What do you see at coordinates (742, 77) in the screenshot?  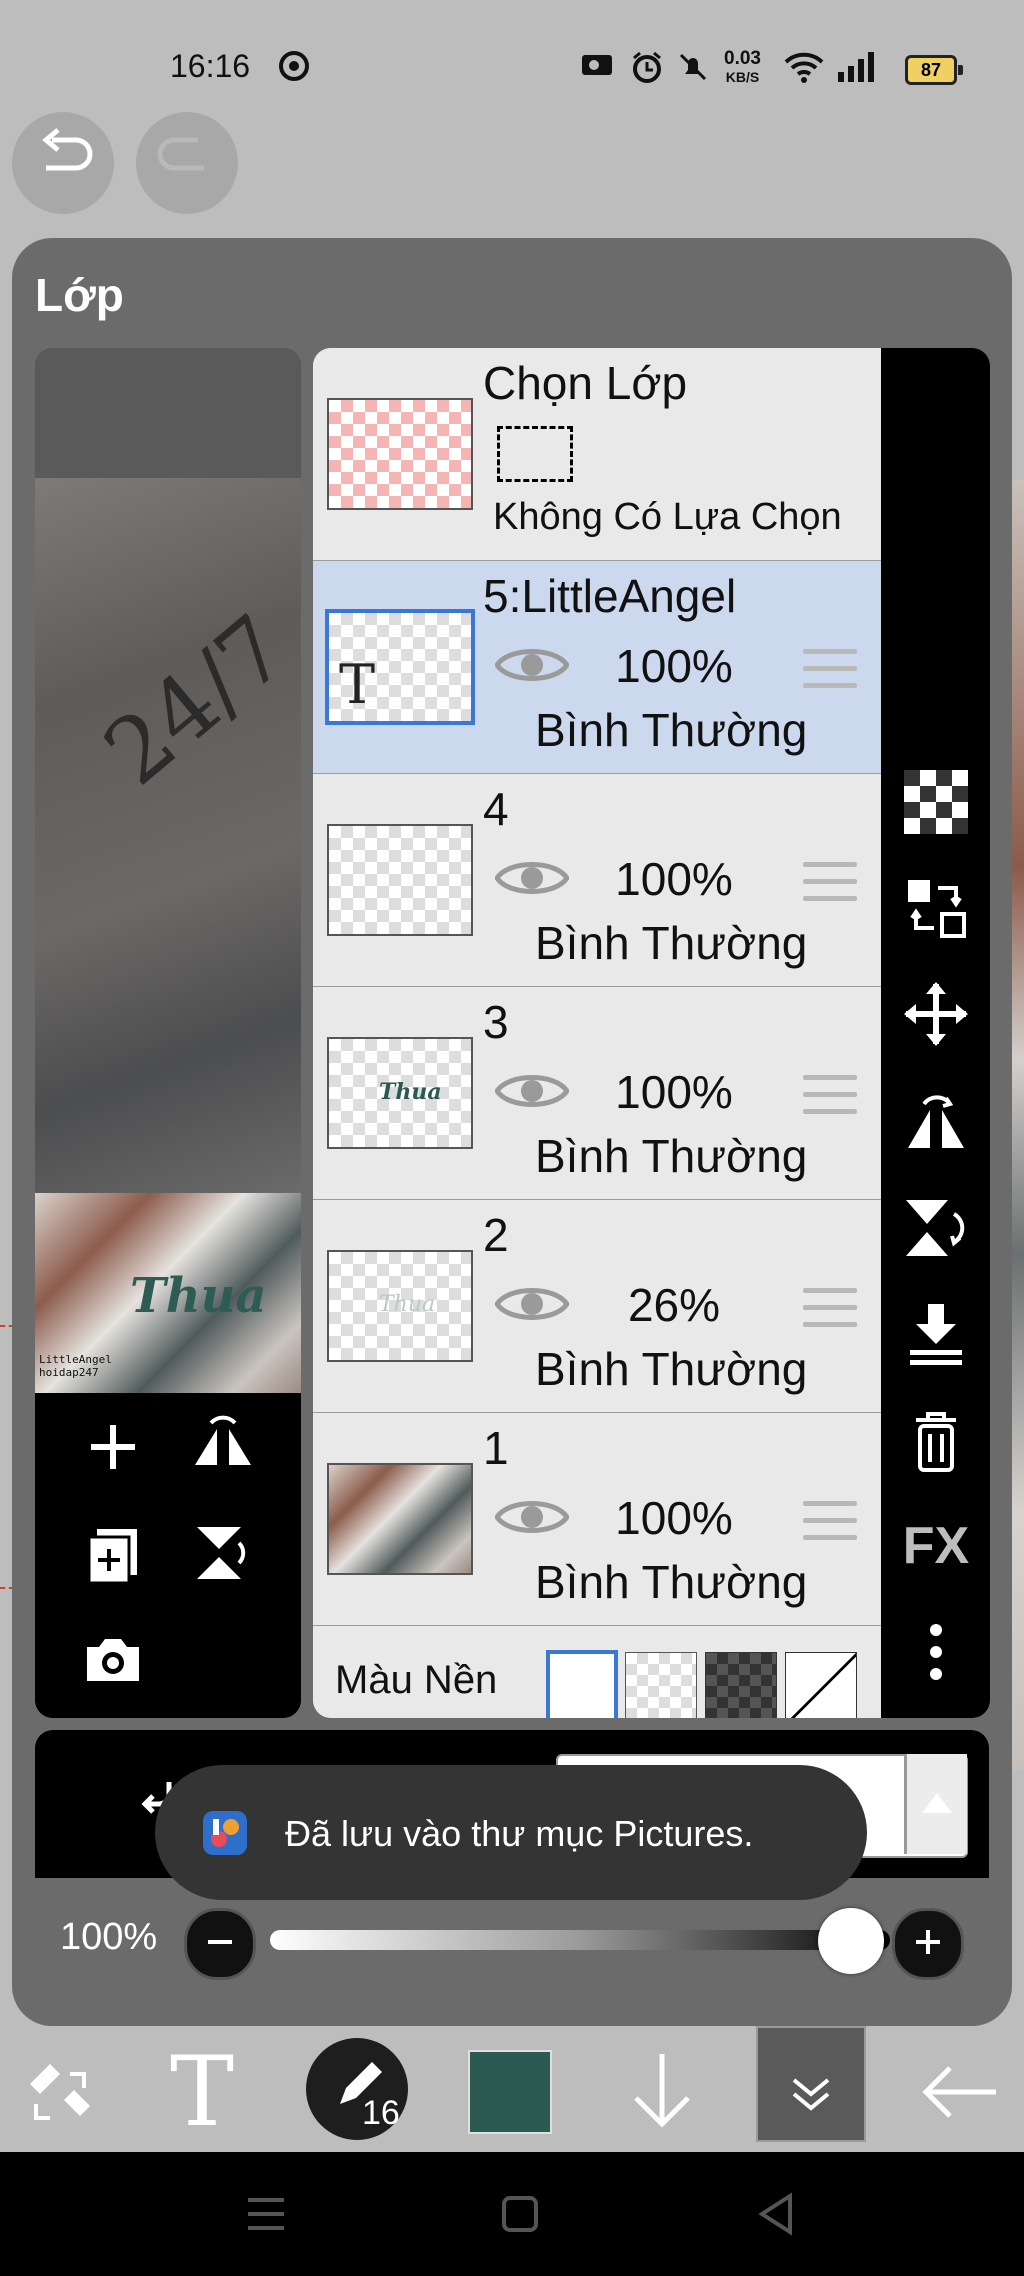 I see `network-speed-unit: KB/S` at bounding box center [742, 77].